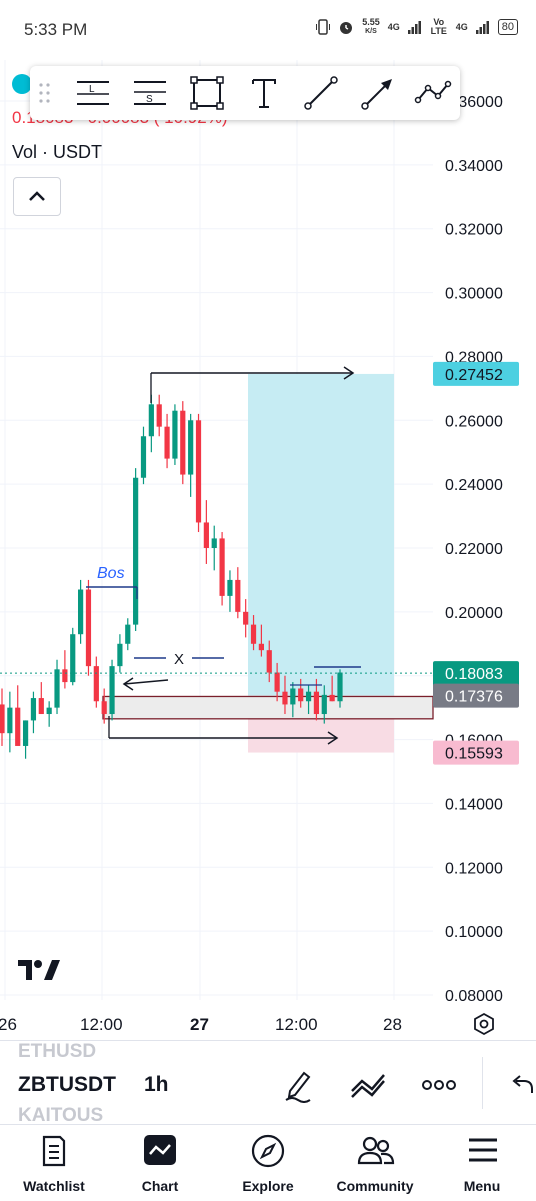  I want to click on text-tool-icon, so click(264, 93).